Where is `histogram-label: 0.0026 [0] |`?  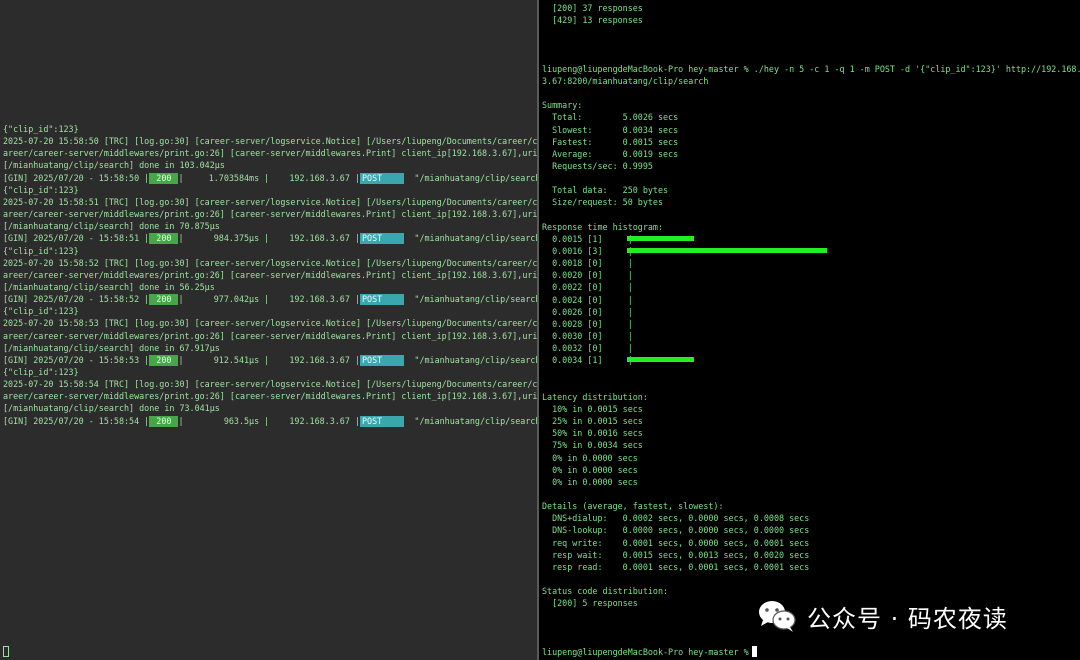 histogram-label: 0.0026 [0] | is located at coordinates (587, 311).